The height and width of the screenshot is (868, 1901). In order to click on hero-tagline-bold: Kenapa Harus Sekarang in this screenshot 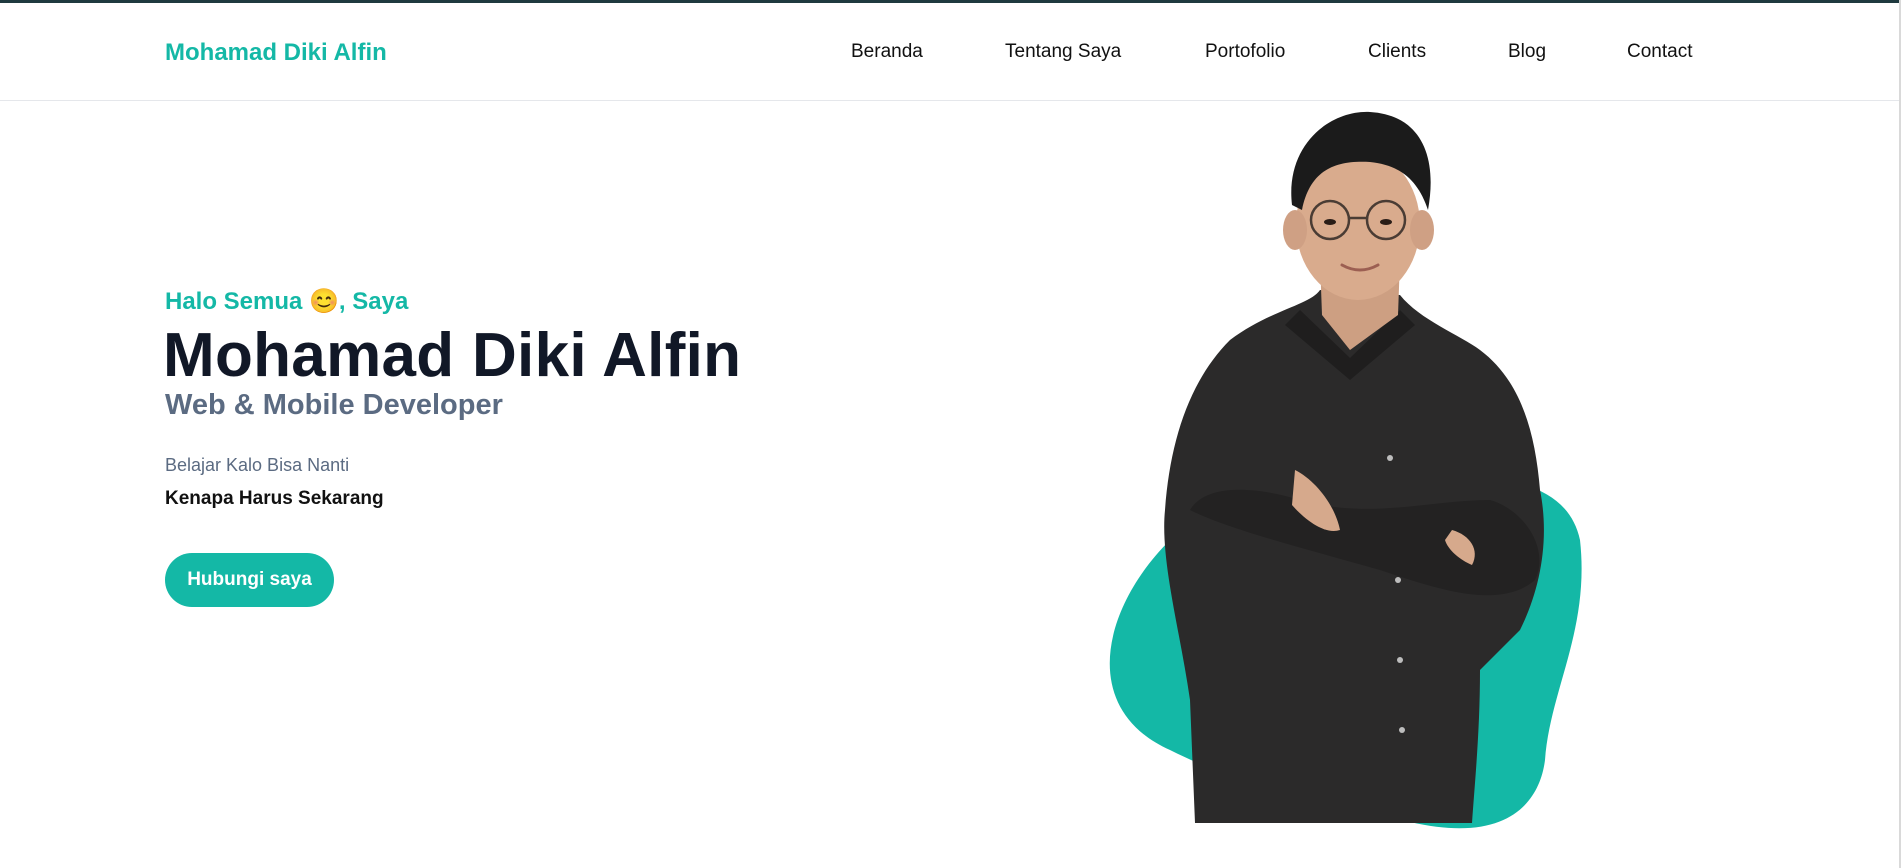, I will do `click(274, 498)`.